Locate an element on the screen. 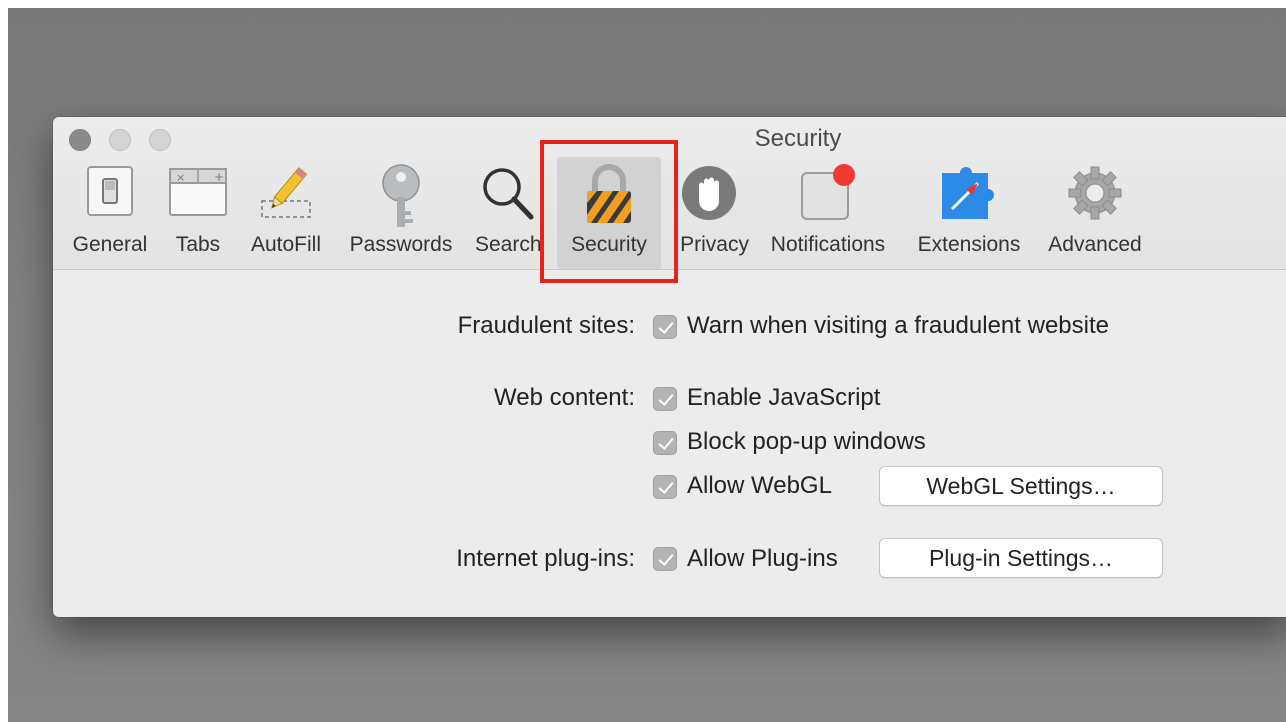 This screenshot has width=1286, height=722. tab-general: General is located at coordinates (110, 213).